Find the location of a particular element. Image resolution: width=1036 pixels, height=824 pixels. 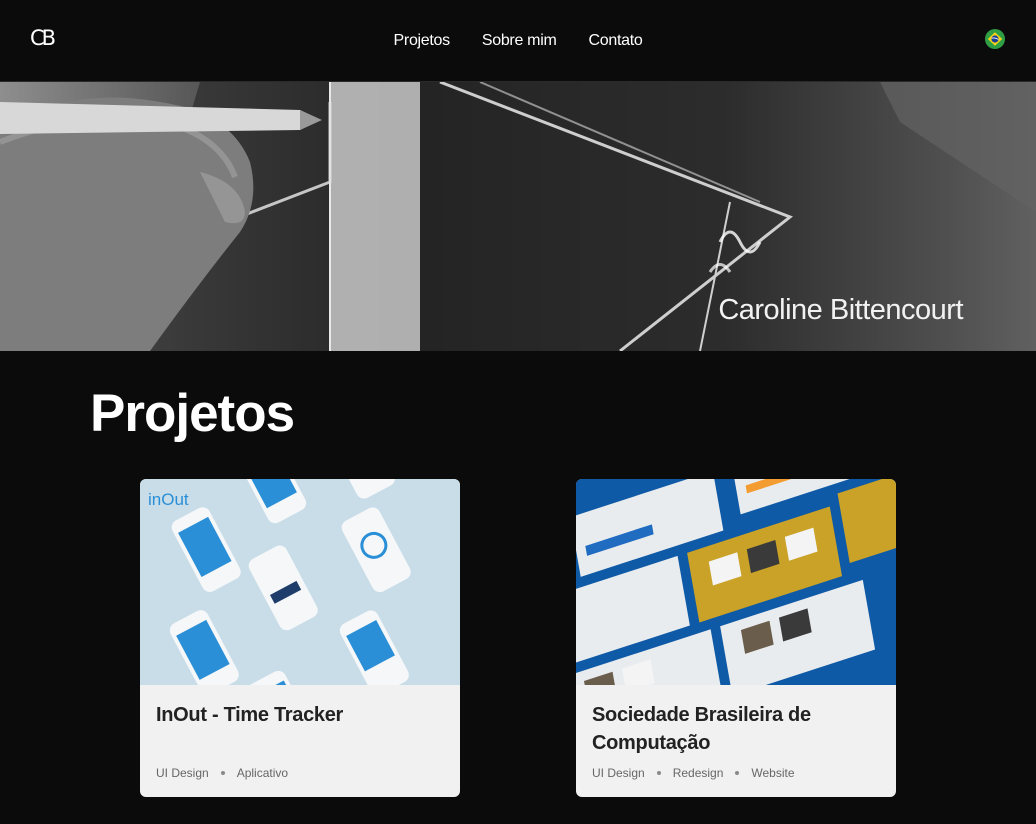

main-nav: Projetos Sobre mim Contato is located at coordinates (518, 40).